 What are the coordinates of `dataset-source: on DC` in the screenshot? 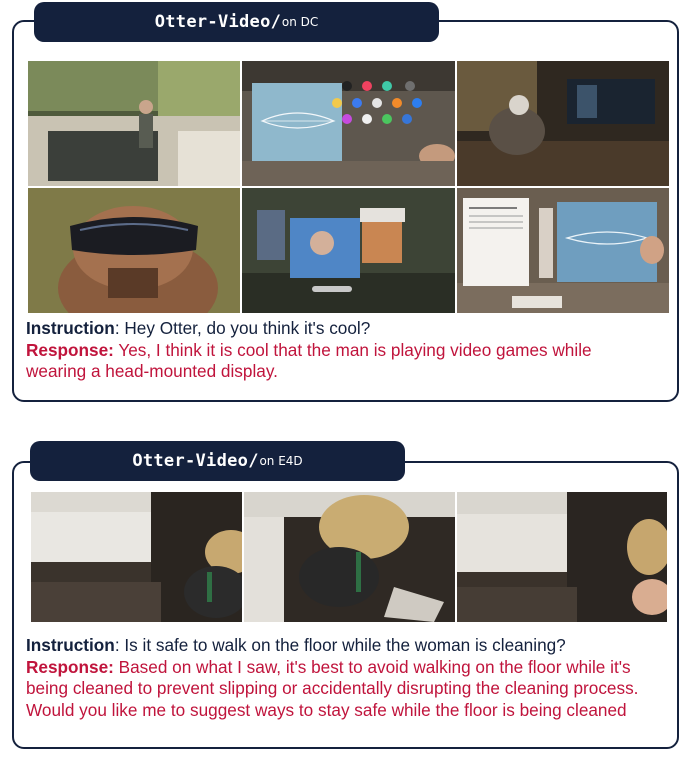 It's located at (300, 22).